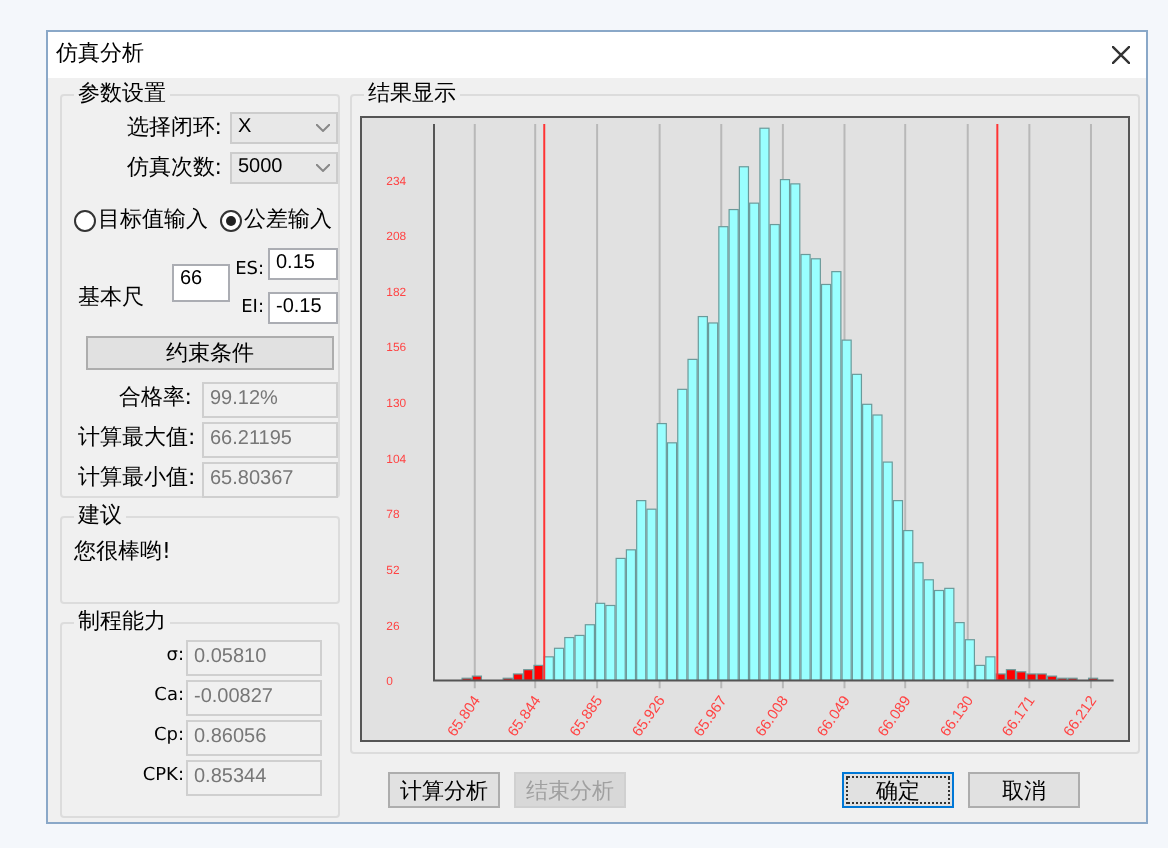  What do you see at coordinates (122, 622) in the screenshot?
I see `group-title: 制程能力` at bounding box center [122, 622].